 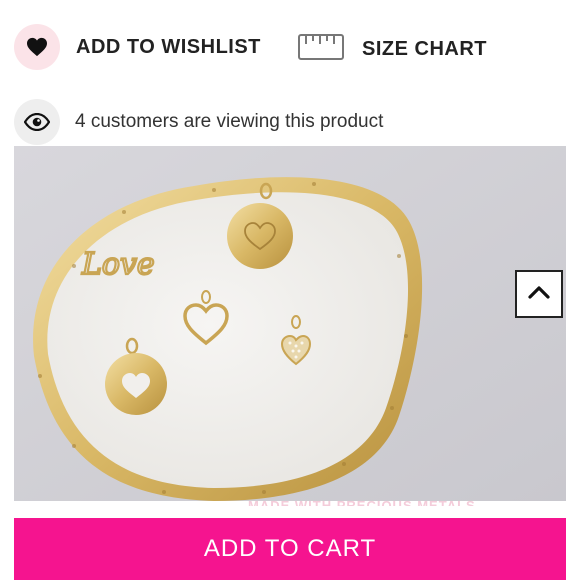 What do you see at coordinates (37, 122) in the screenshot?
I see `eye-icon` at bounding box center [37, 122].